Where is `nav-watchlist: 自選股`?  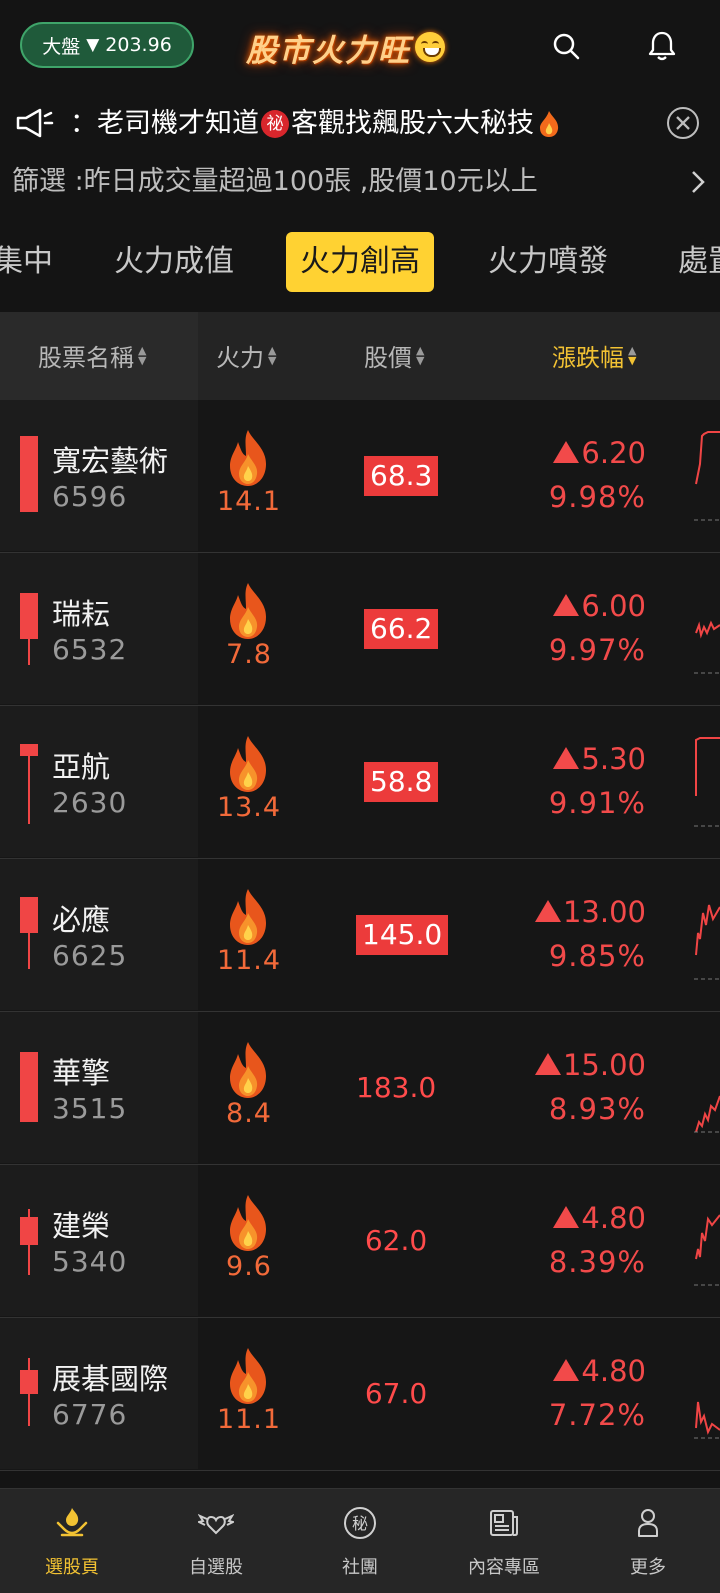
nav-watchlist: 自選股 is located at coordinates (216, 1541).